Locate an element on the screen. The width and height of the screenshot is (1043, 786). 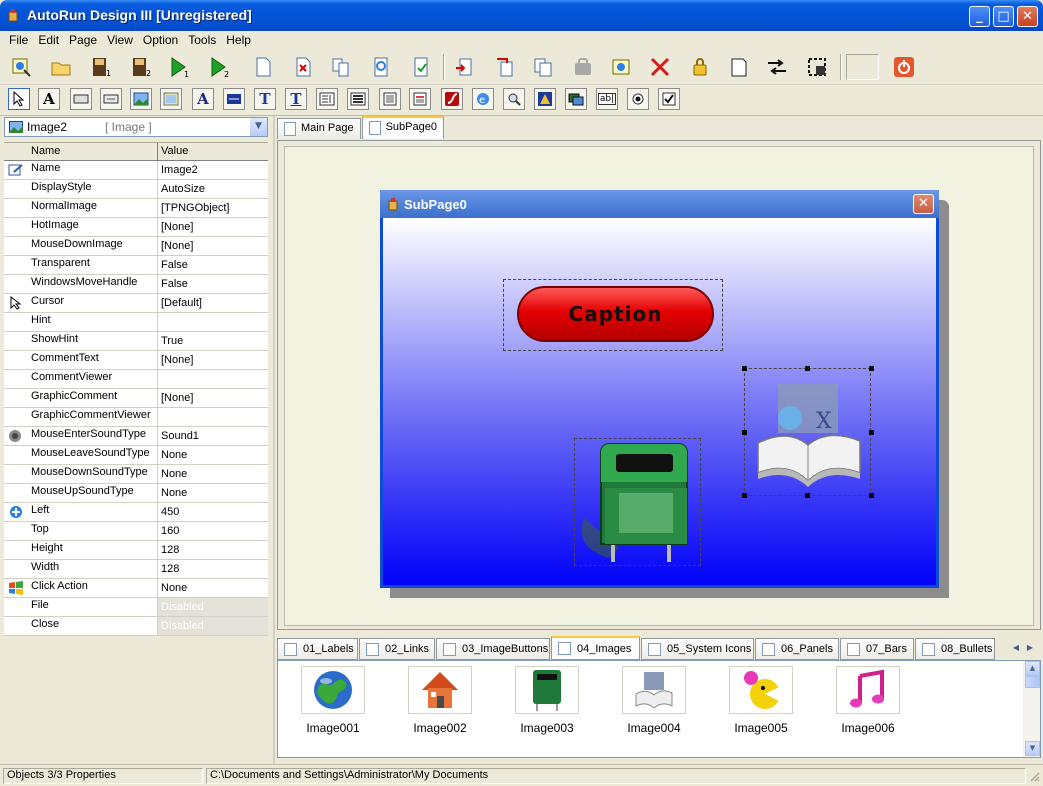
property-row: ShowHint True is located at coordinates (136, 341).